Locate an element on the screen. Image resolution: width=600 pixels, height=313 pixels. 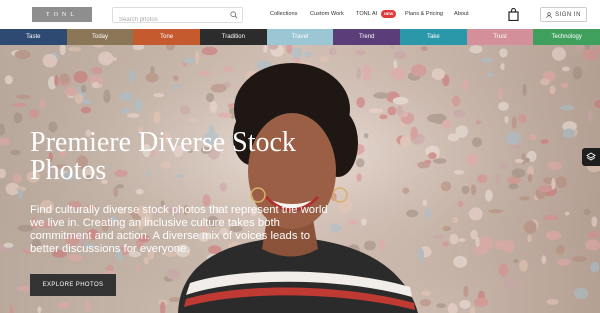
category-take: Take is located at coordinates (433, 37).